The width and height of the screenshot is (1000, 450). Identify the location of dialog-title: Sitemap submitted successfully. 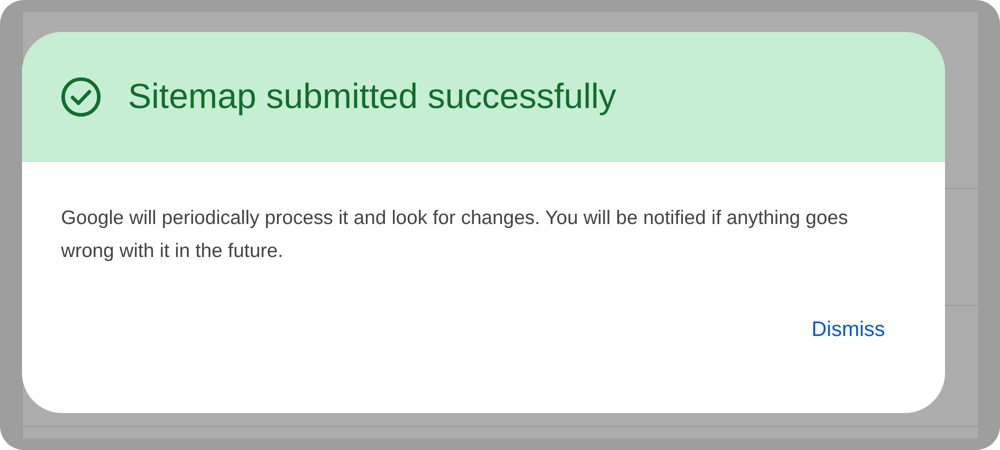
(372, 97).